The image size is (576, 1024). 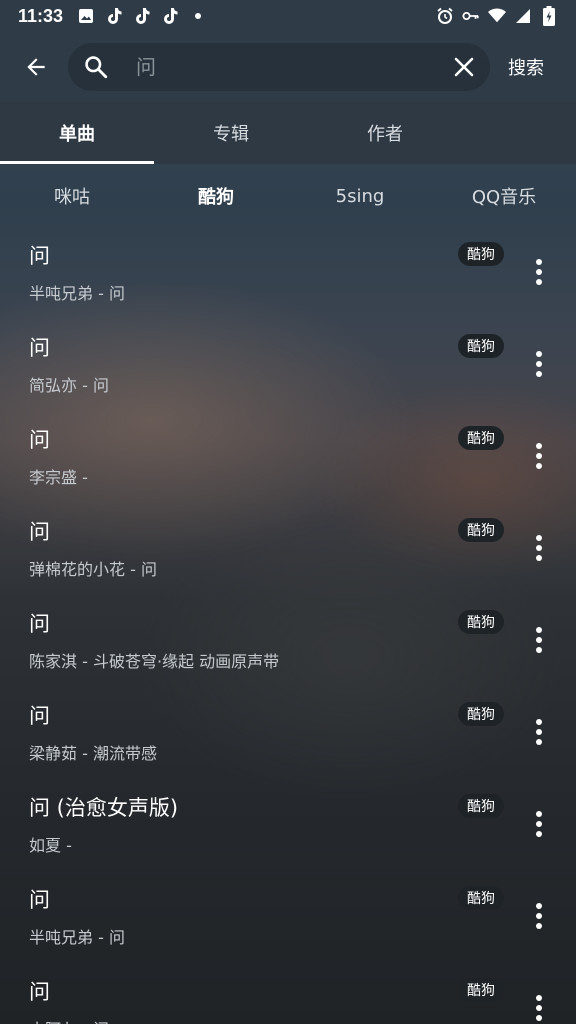 I want to click on notification-icons, so click(x=142, y=16).